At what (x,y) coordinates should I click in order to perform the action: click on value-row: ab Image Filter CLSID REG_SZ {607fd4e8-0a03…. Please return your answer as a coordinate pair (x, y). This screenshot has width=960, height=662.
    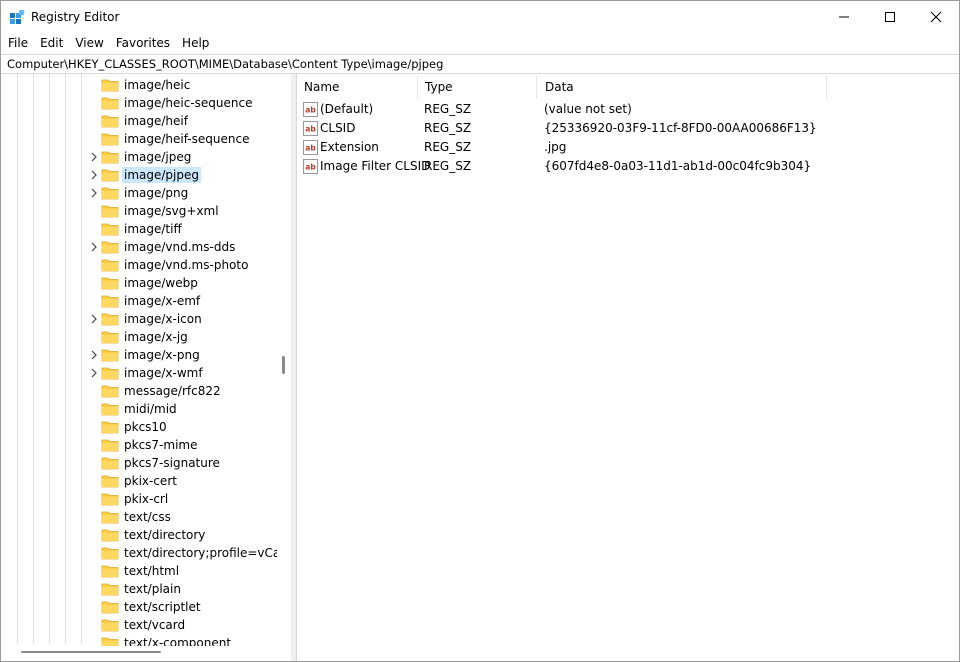
    Looking at the image, I should click on (627, 166).